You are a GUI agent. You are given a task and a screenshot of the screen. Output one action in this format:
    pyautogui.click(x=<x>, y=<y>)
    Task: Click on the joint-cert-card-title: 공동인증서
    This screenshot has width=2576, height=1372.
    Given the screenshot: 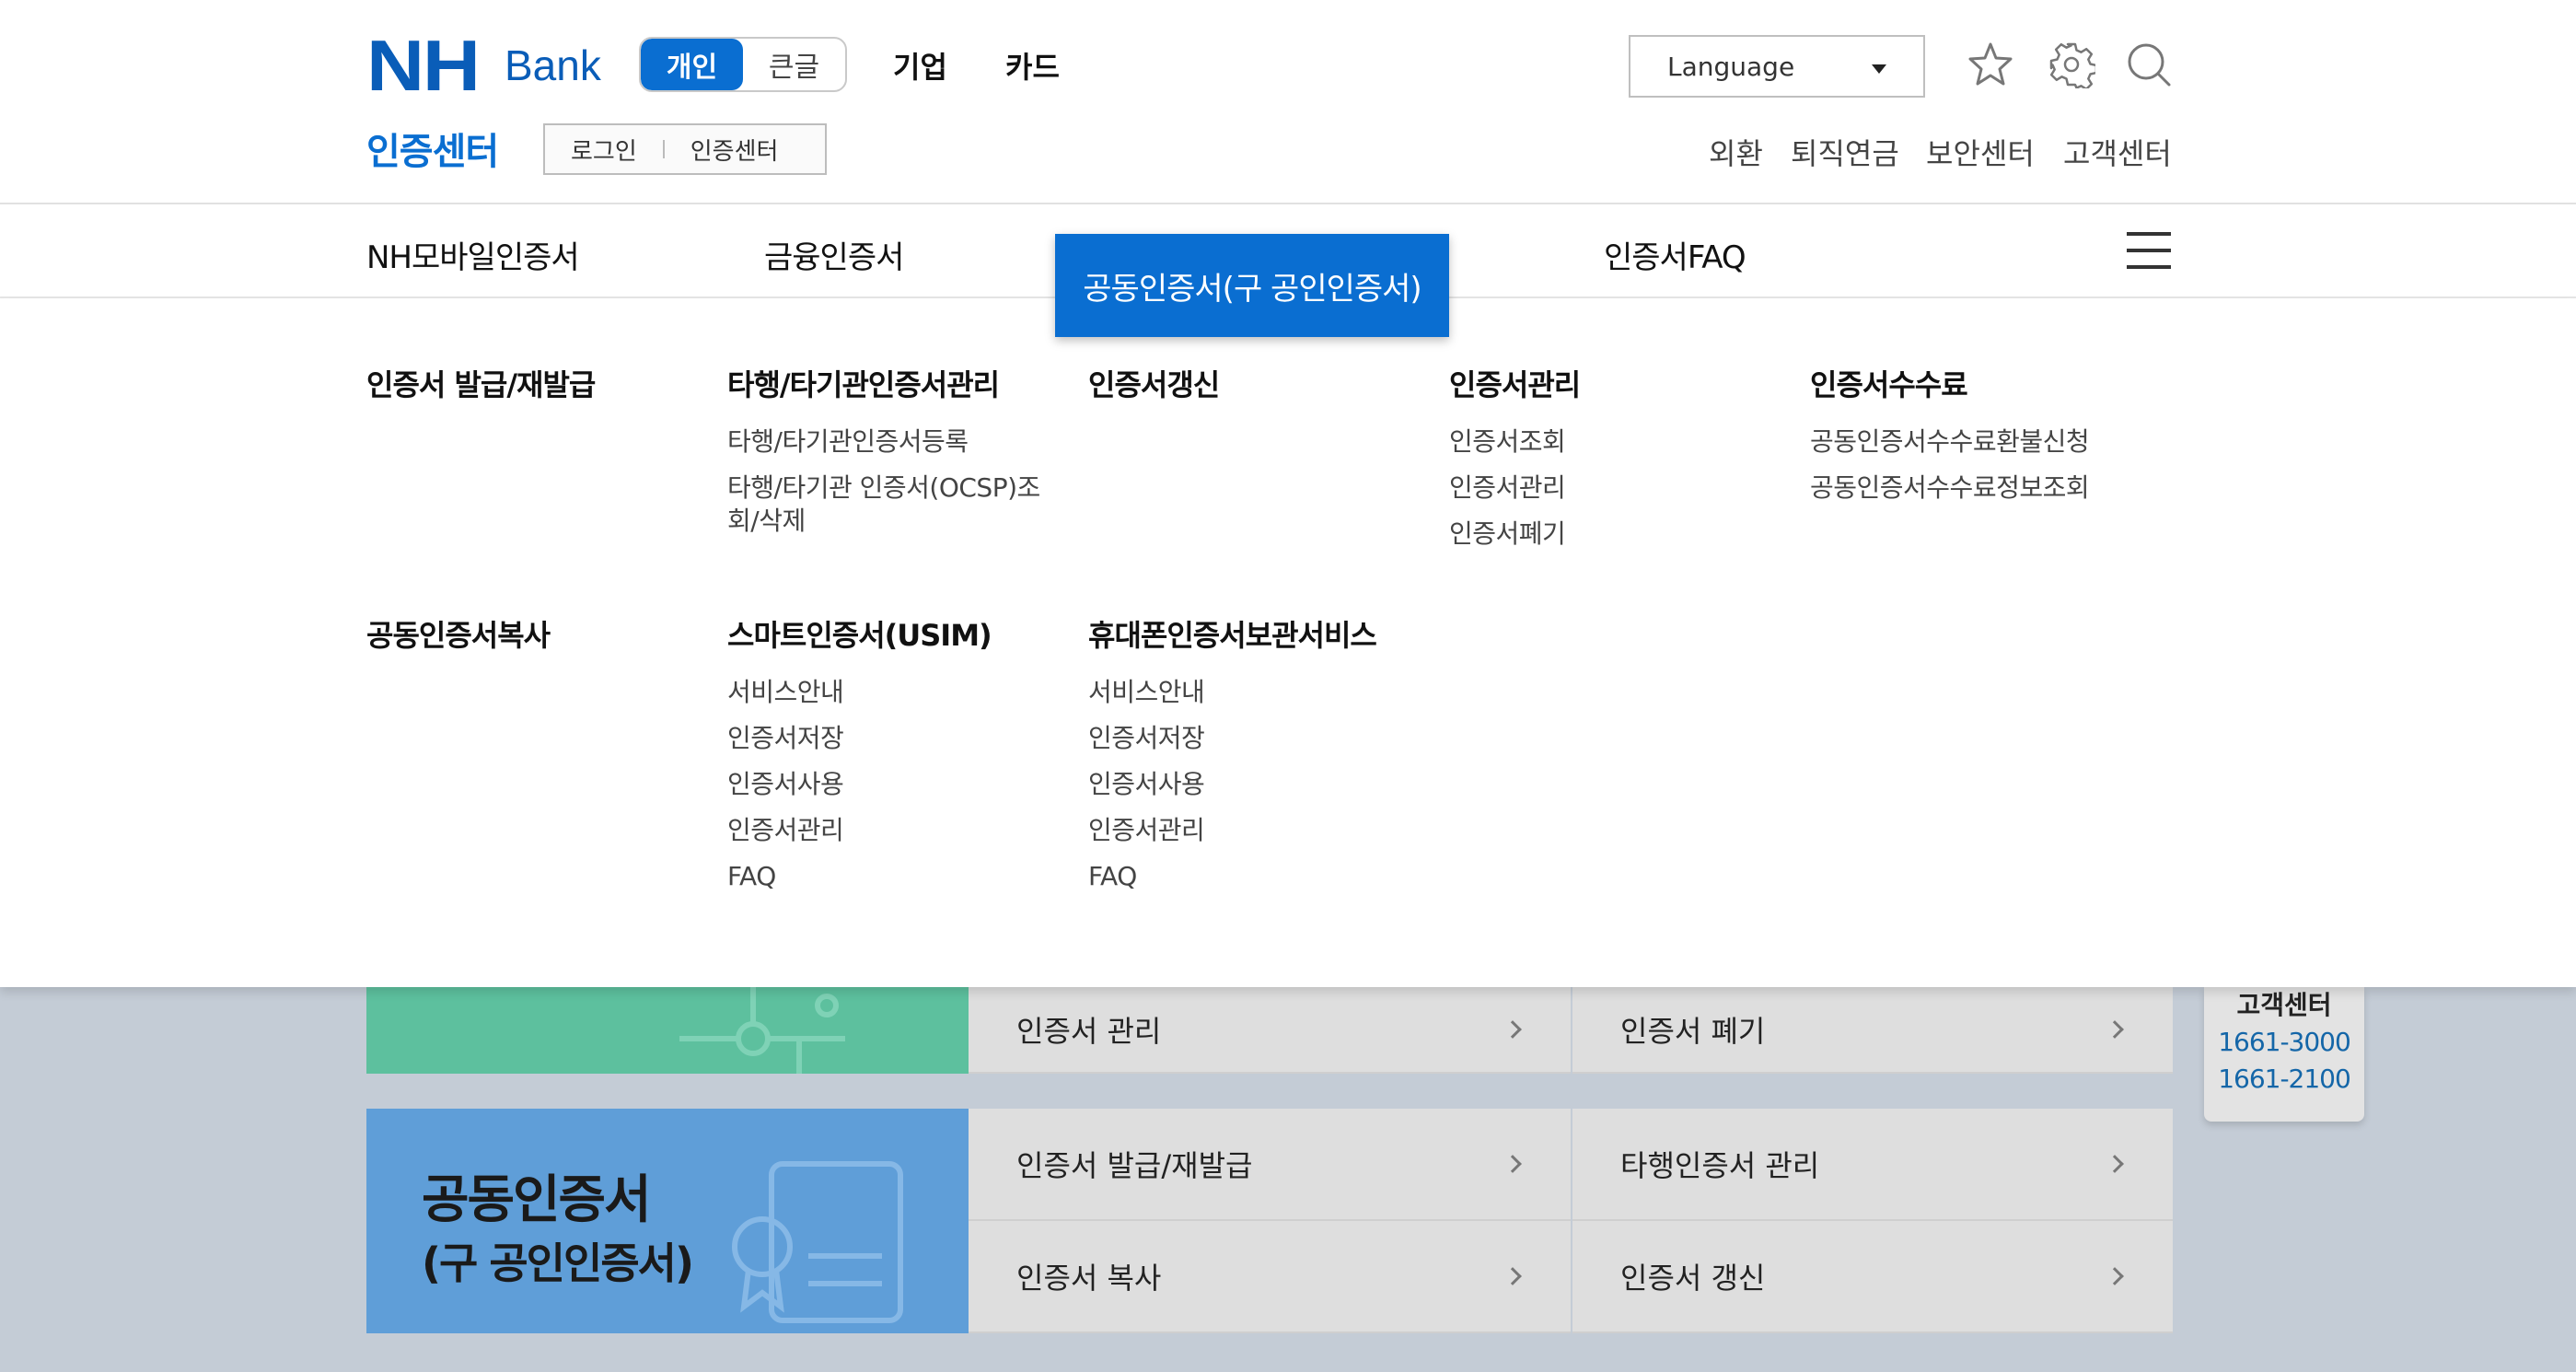 What is the action you would take?
    pyautogui.click(x=537, y=1200)
    